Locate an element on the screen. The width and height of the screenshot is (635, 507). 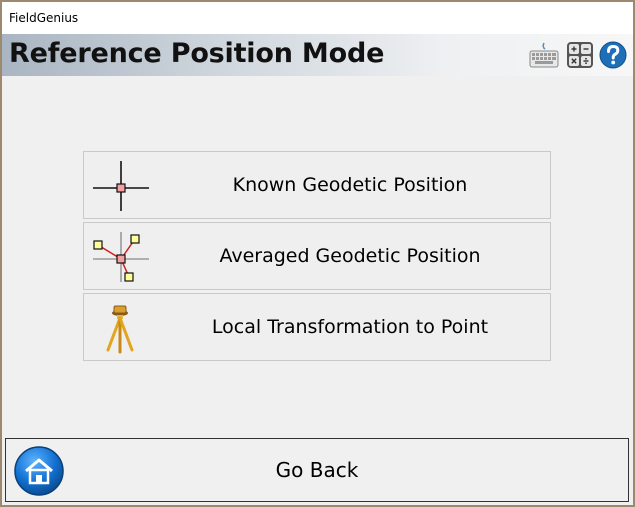
help-icon is located at coordinates (613, 55).